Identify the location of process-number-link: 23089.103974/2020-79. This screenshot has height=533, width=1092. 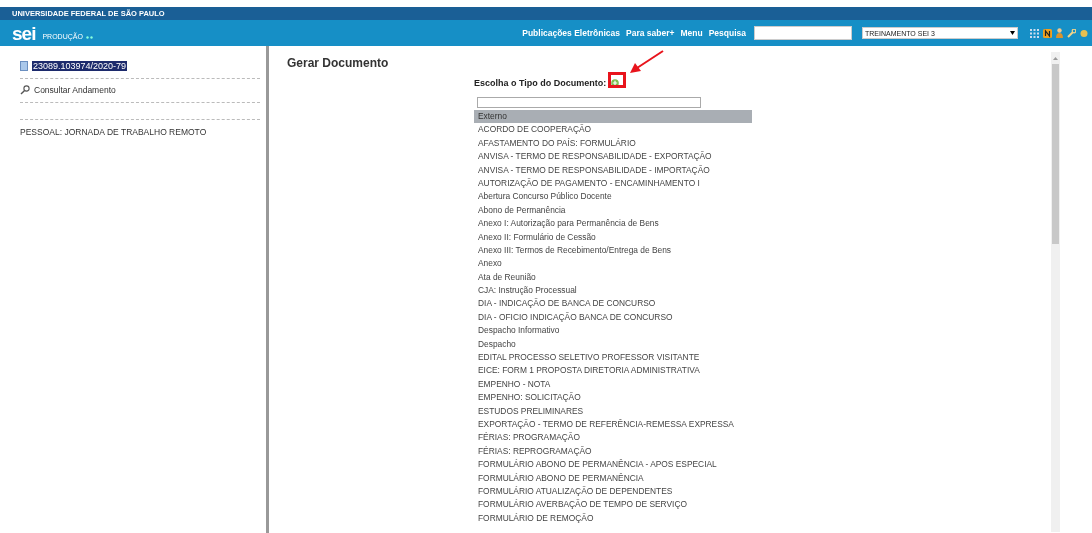
(80, 66).